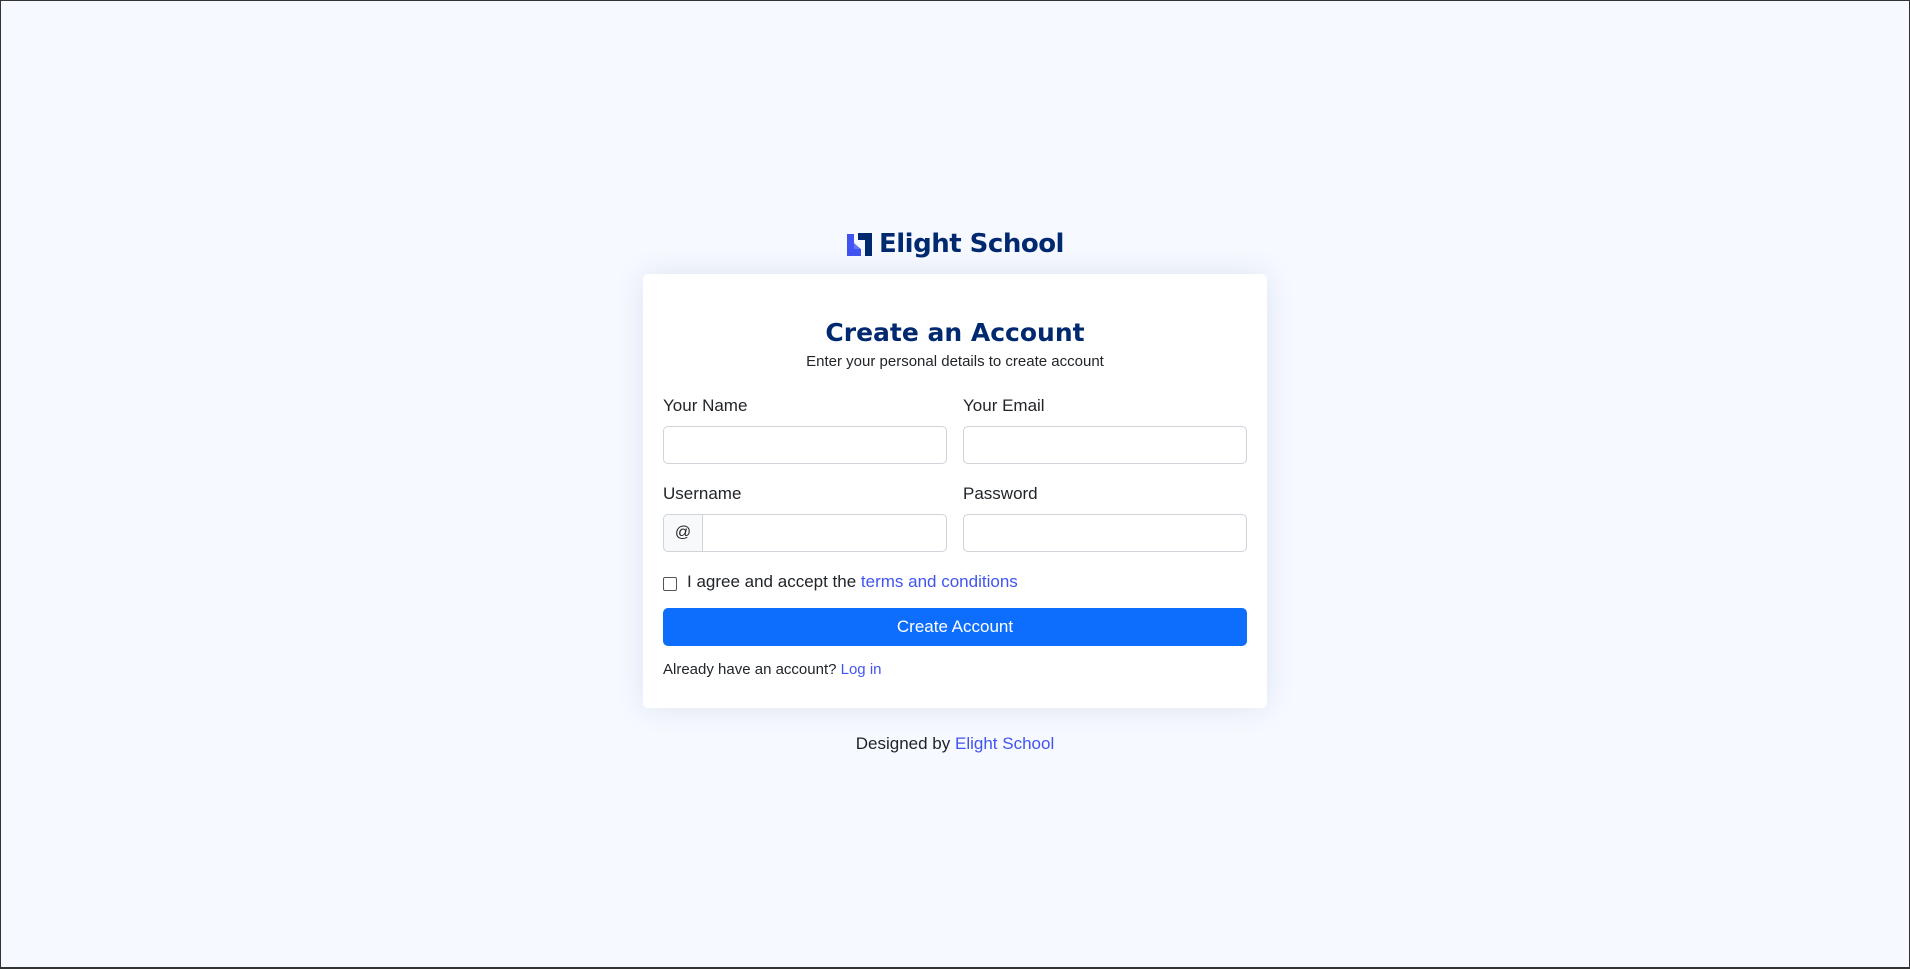 This screenshot has width=1910, height=969. Describe the element at coordinates (750, 669) in the screenshot. I see `login-prompt: Already have an account?` at that location.